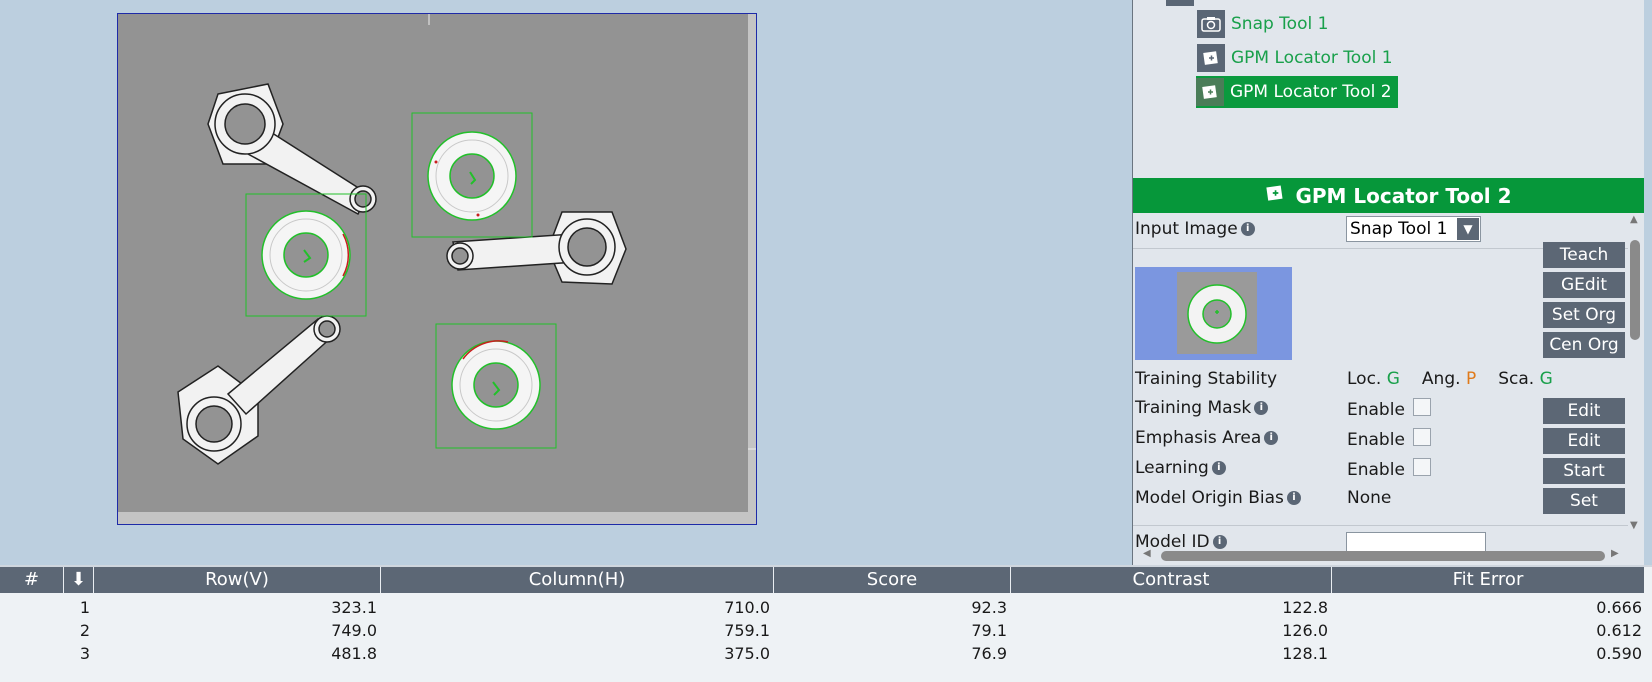 The width and height of the screenshot is (1652, 682). Describe the element at coordinates (1421, 437) in the screenshot. I see `emphasis-area-checkbox` at that location.